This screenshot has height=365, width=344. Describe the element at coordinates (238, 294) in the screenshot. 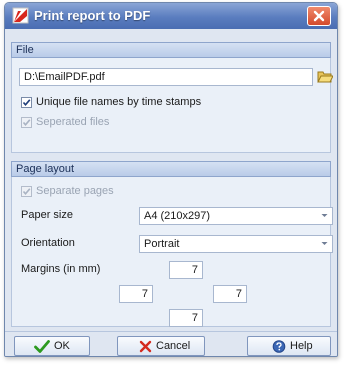

I see `margin-right-value: 7` at that location.